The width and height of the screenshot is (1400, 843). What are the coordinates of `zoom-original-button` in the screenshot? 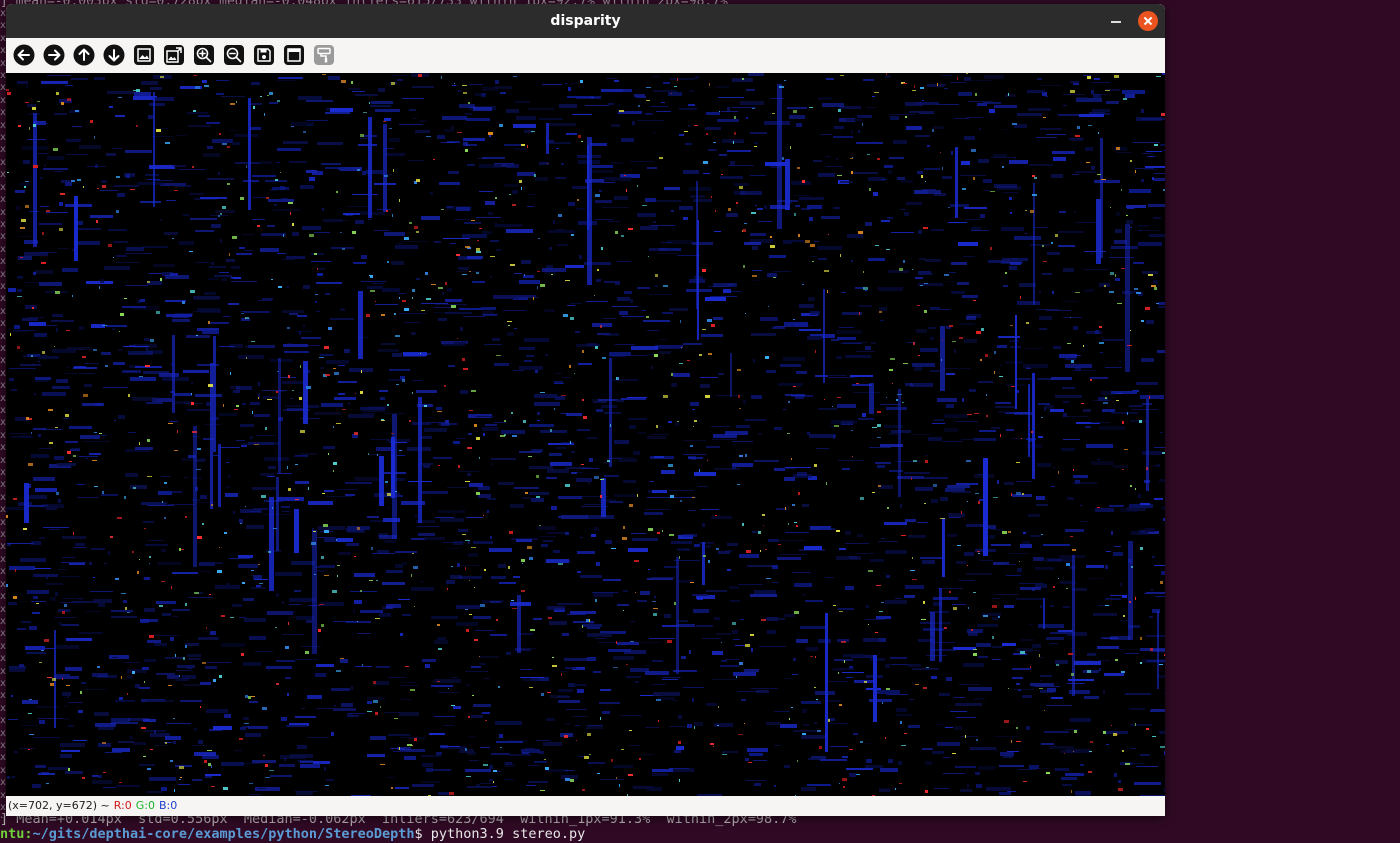 It's located at (144, 55).